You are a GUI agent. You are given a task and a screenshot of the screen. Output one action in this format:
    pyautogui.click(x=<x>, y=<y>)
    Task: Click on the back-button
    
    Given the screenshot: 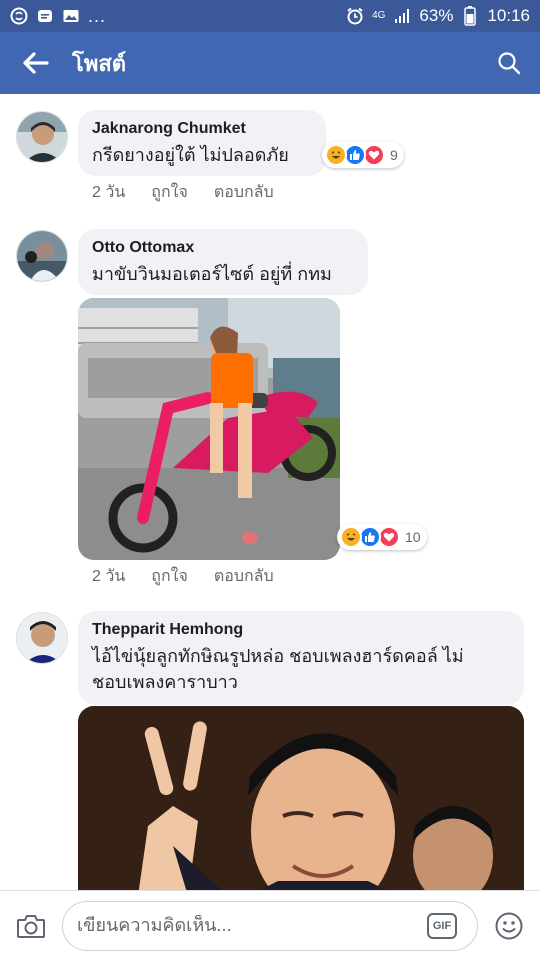 What is the action you would take?
    pyautogui.click(x=36, y=63)
    